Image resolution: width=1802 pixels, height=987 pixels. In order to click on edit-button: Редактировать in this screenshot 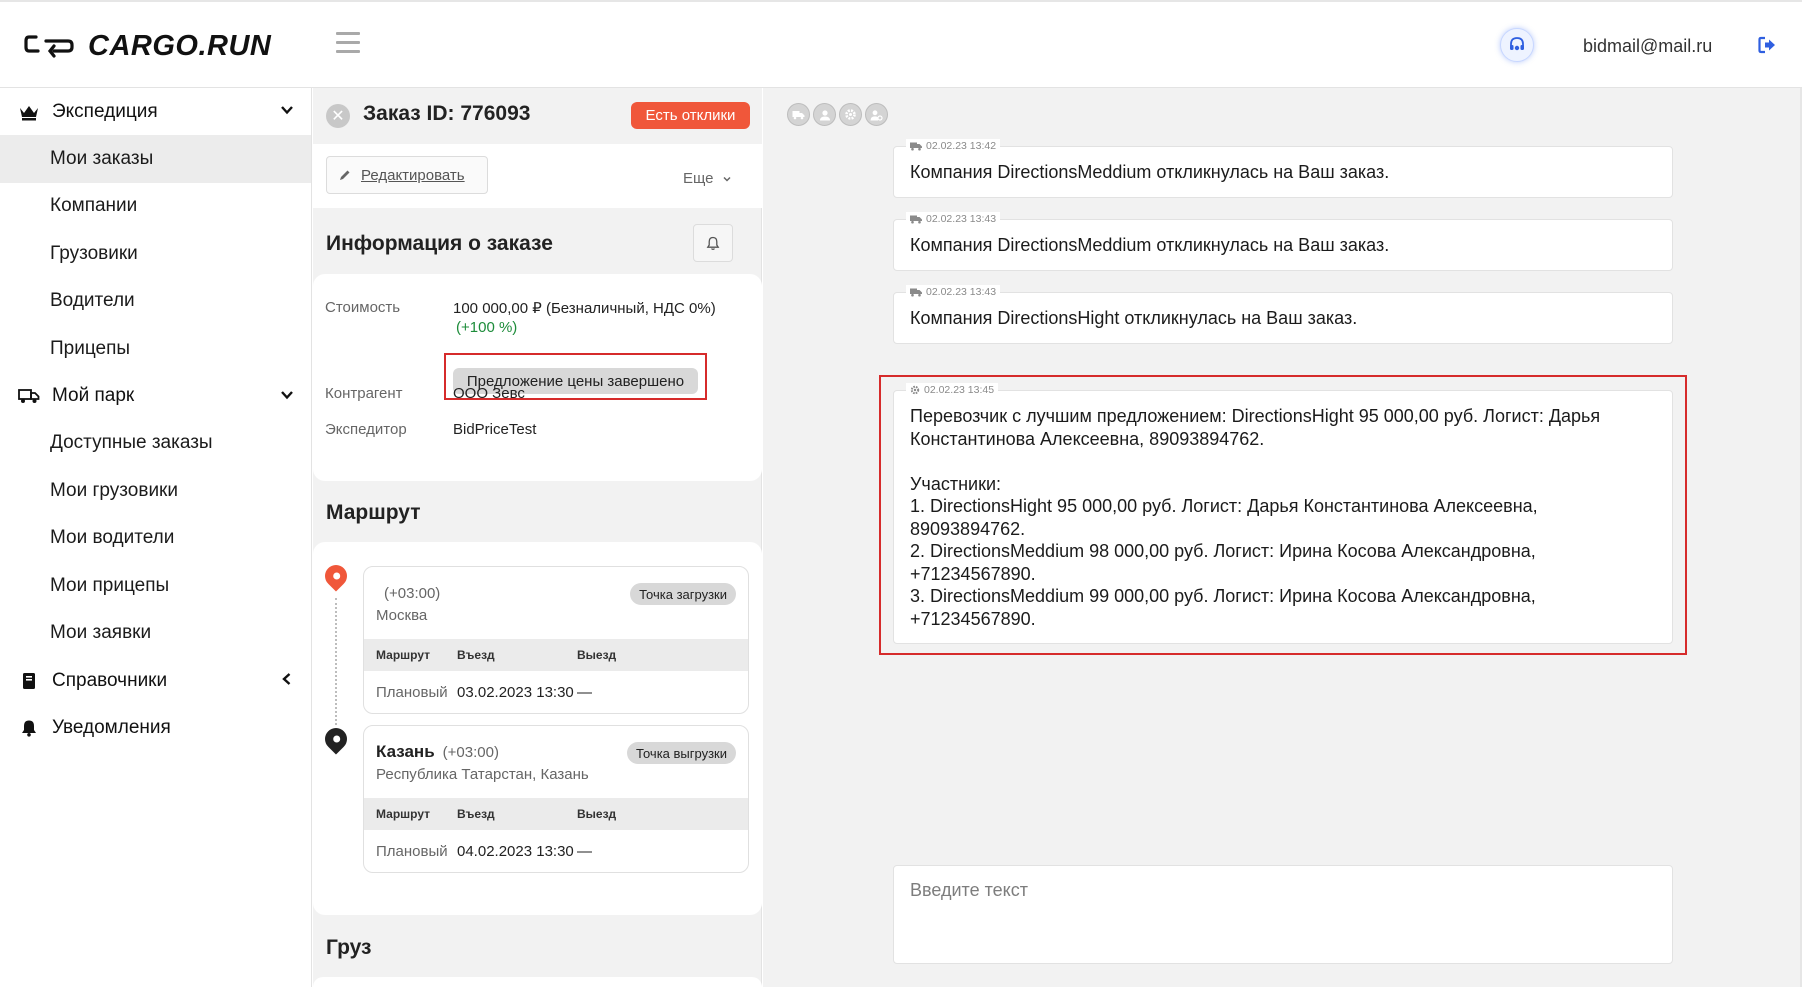, I will do `click(407, 175)`.